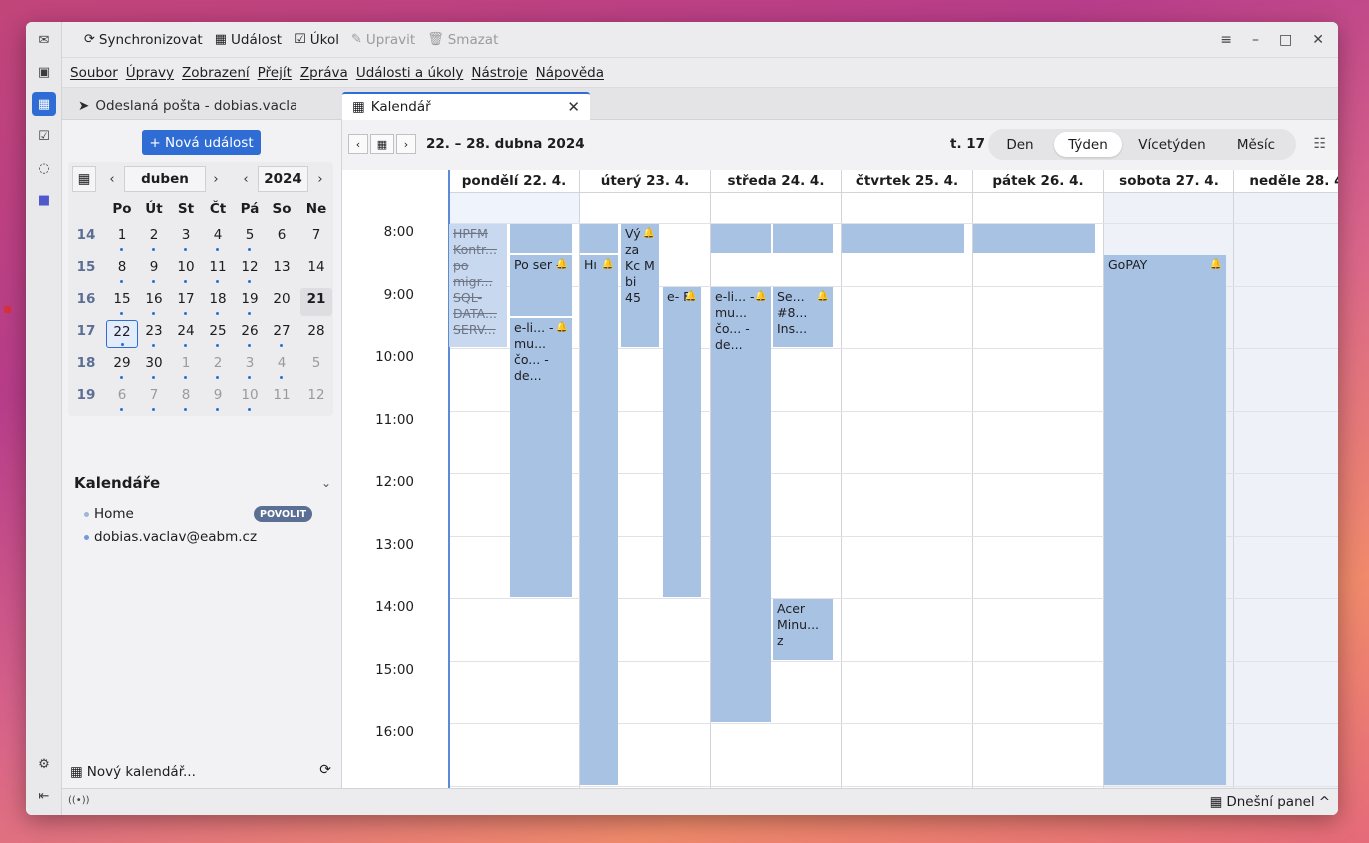  Describe the element at coordinates (44, 136) in the screenshot. I see `tasks-icon: ☑` at that location.